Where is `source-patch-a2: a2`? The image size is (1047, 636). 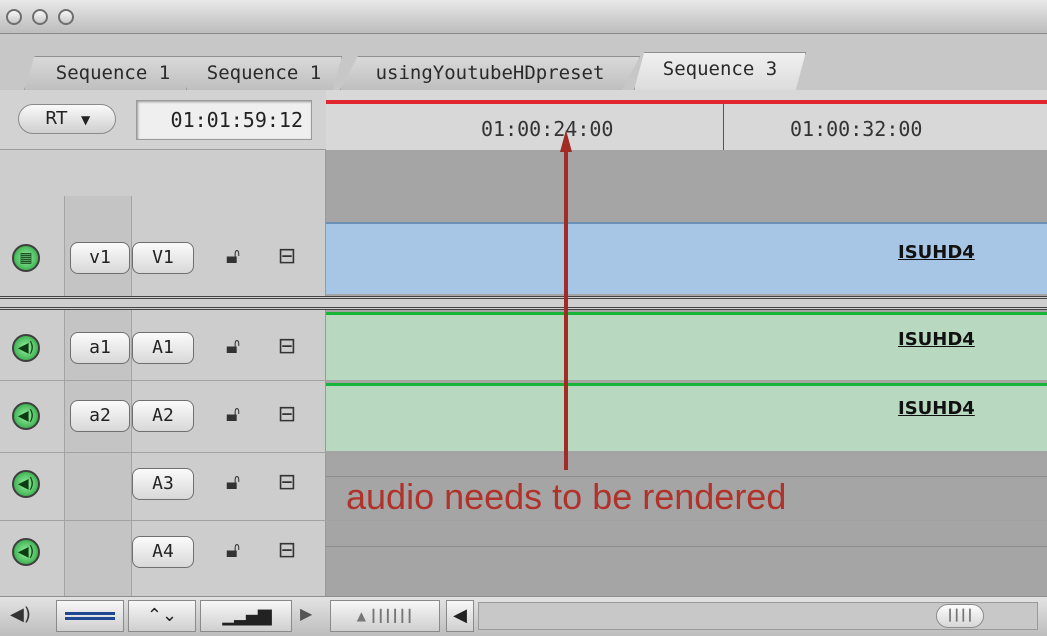 source-patch-a2: a2 is located at coordinates (100, 416).